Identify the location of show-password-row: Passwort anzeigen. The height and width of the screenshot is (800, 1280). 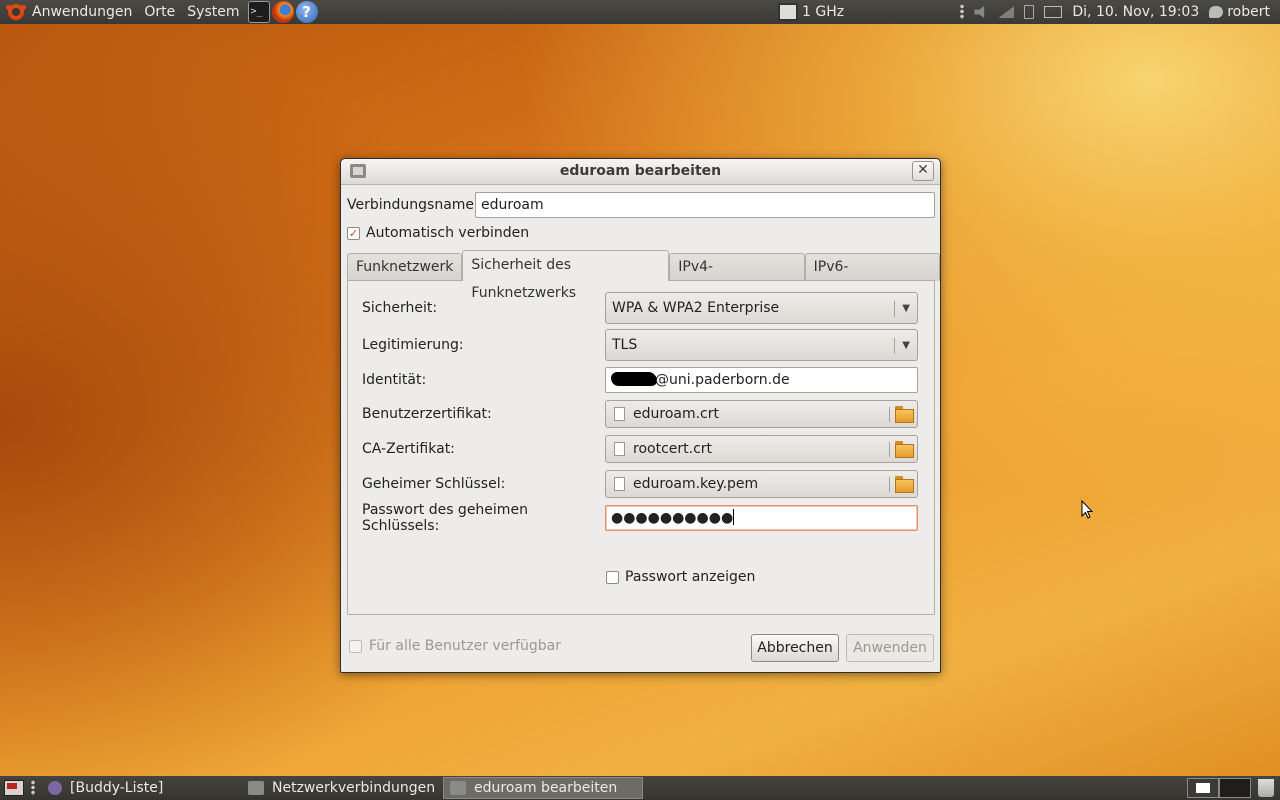
(680, 577).